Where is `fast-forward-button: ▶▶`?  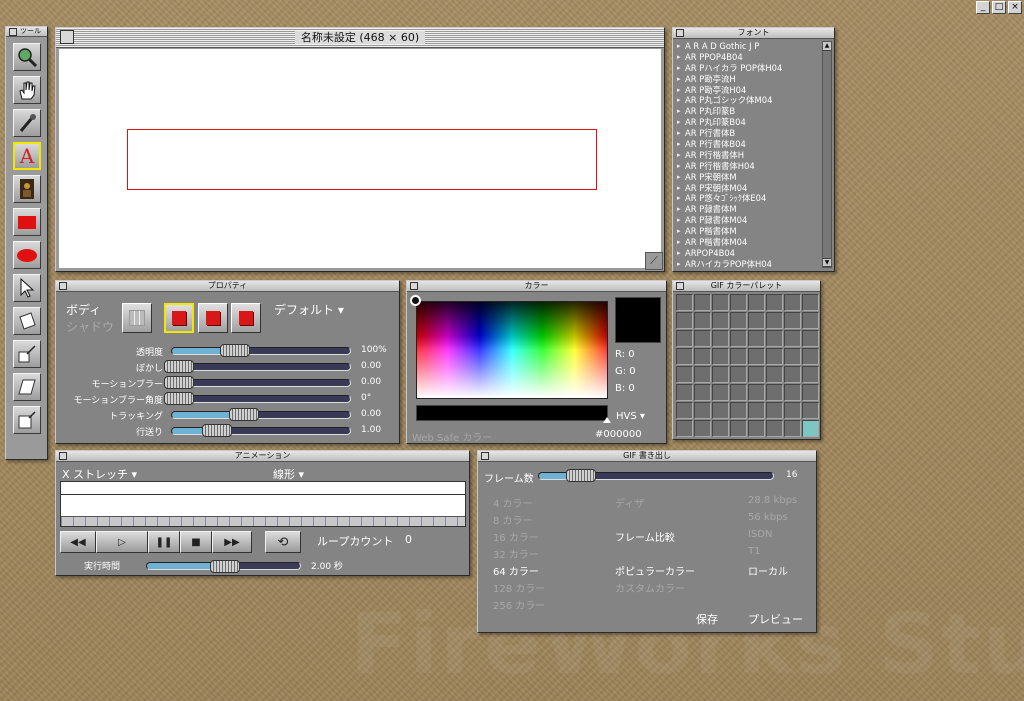 fast-forward-button: ▶▶ is located at coordinates (232, 542).